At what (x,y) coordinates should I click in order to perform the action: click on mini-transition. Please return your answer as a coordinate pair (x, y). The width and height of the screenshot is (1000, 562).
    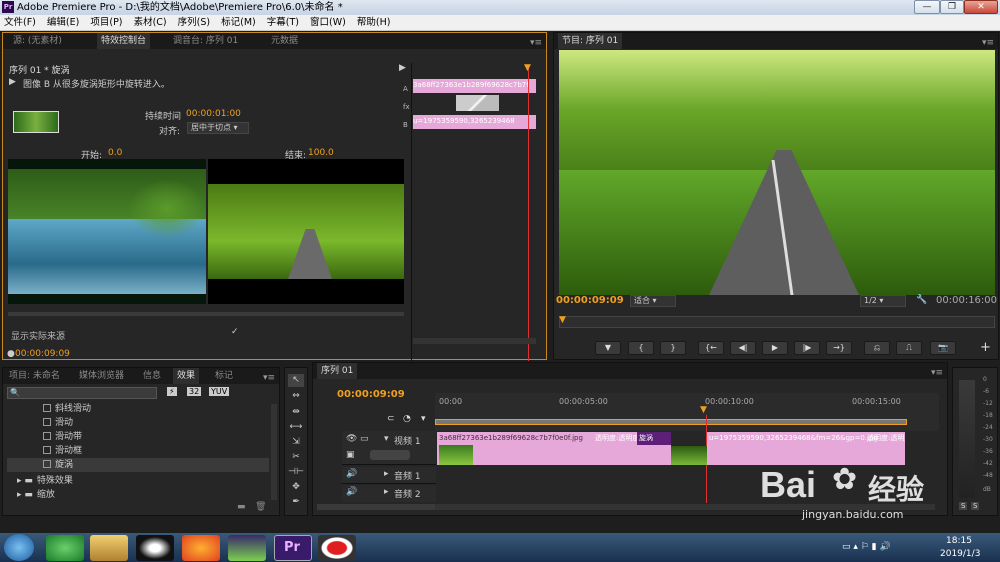
    Looking at the image, I should click on (477, 103).